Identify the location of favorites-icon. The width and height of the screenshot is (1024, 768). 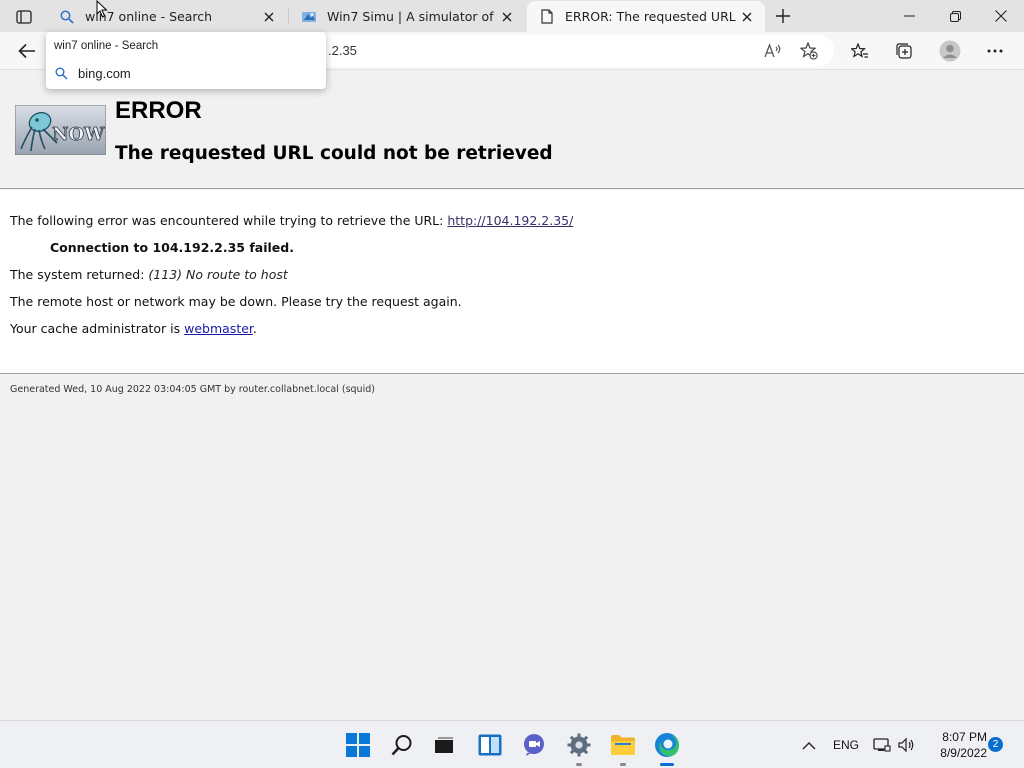
(859, 50).